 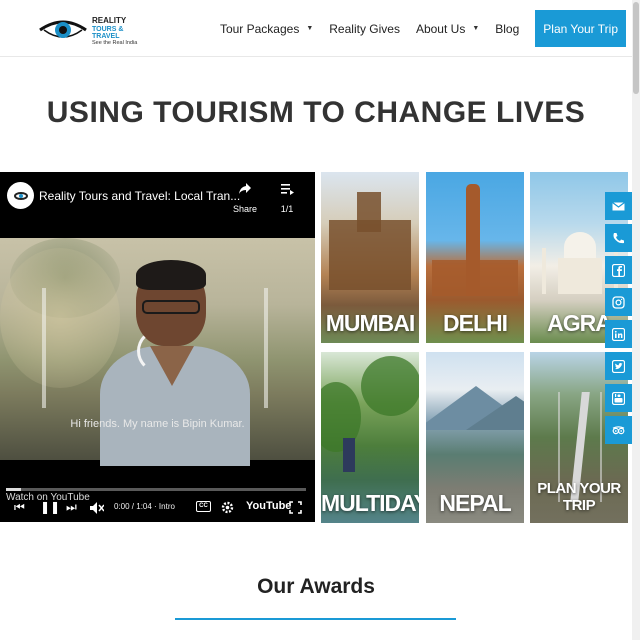 What do you see at coordinates (618, 238) in the screenshot?
I see `phone-icon` at bounding box center [618, 238].